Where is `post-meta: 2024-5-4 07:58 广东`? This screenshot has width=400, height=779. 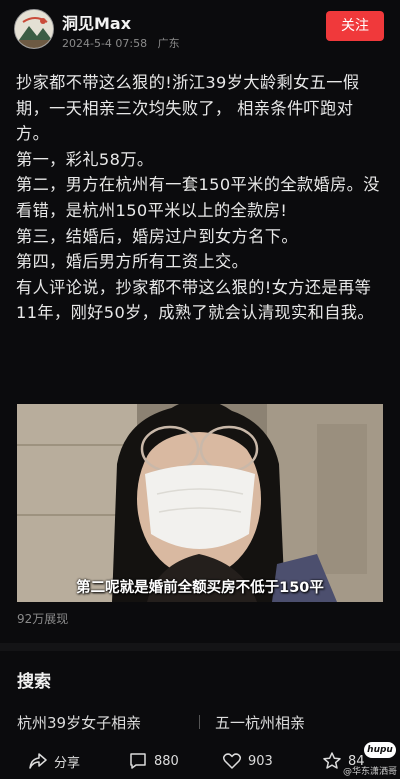
post-meta: 2024-5-4 07:58 广东 is located at coordinates (121, 43).